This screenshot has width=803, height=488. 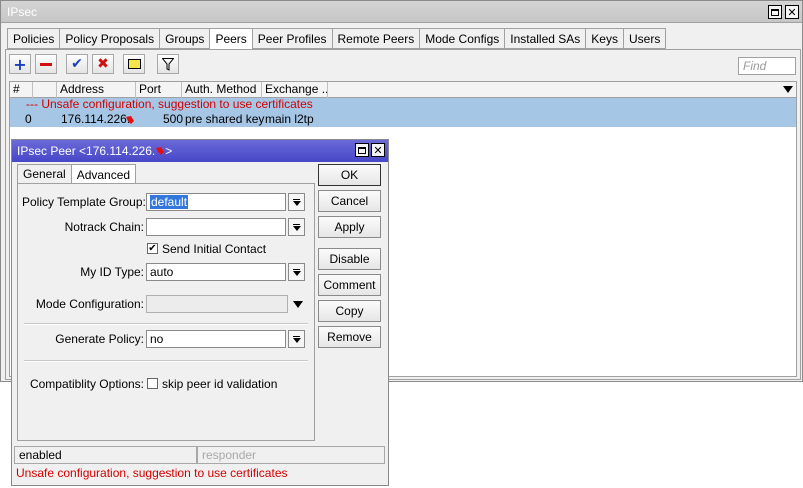 I want to click on tab-installed-sas: Installed SAs, so click(x=545, y=38).